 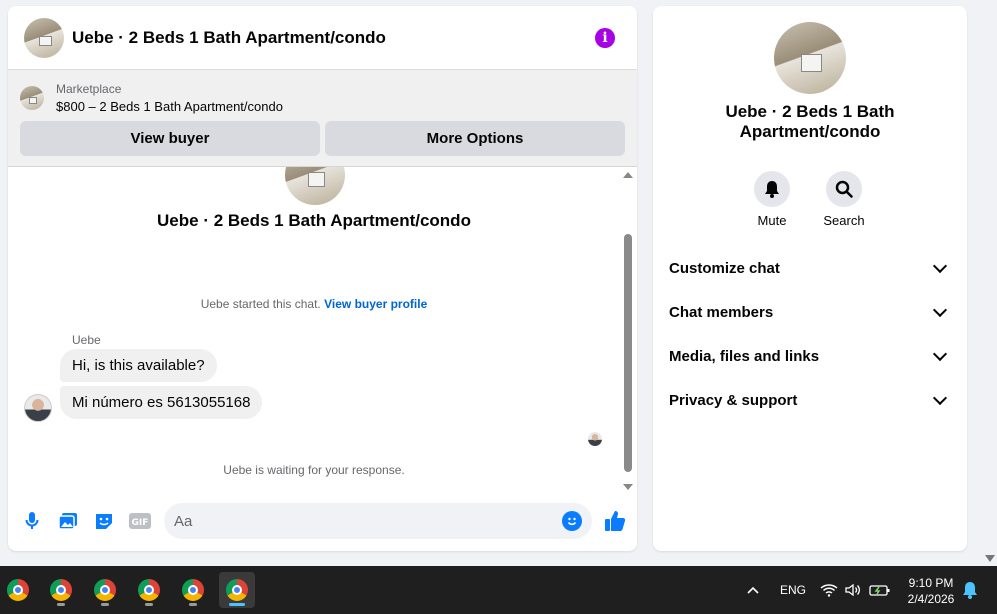 What do you see at coordinates (161, 402) in the screenshot?
I see `message-bubble: Mi número es 5613055168` at bounding box center [161, 402].